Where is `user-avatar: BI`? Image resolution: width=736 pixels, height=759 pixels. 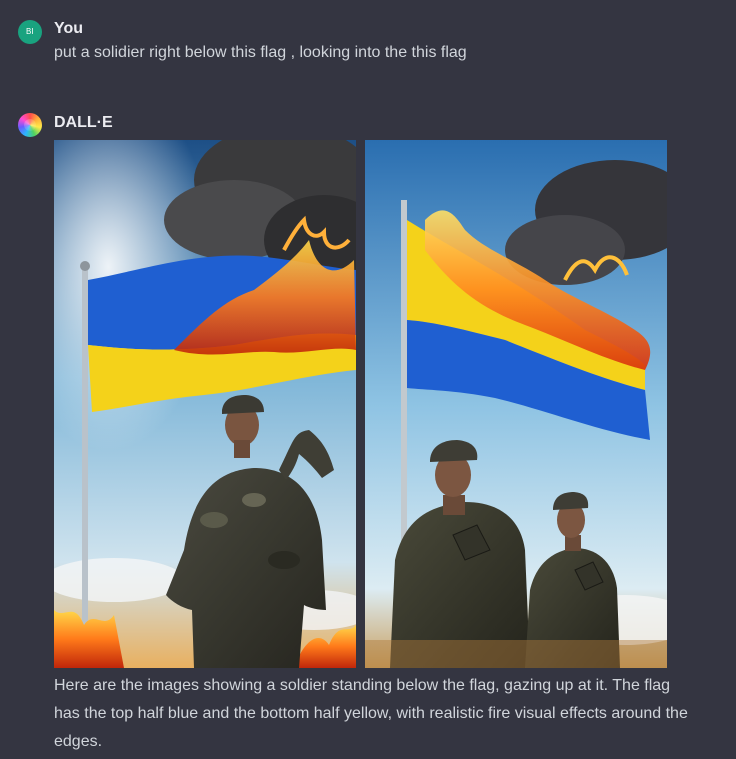 user-avatar: BI is located at coordinates (30, 32).